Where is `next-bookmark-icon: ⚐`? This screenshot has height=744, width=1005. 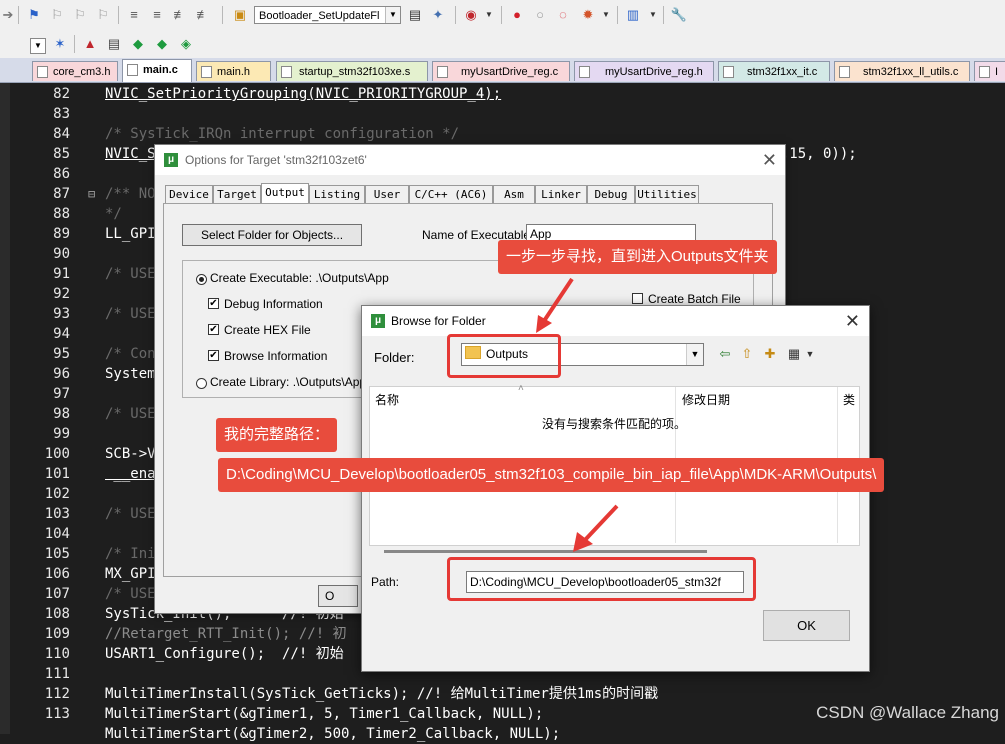 next-bookmark-icon: ⚐ is located at coordinates (80, 15).